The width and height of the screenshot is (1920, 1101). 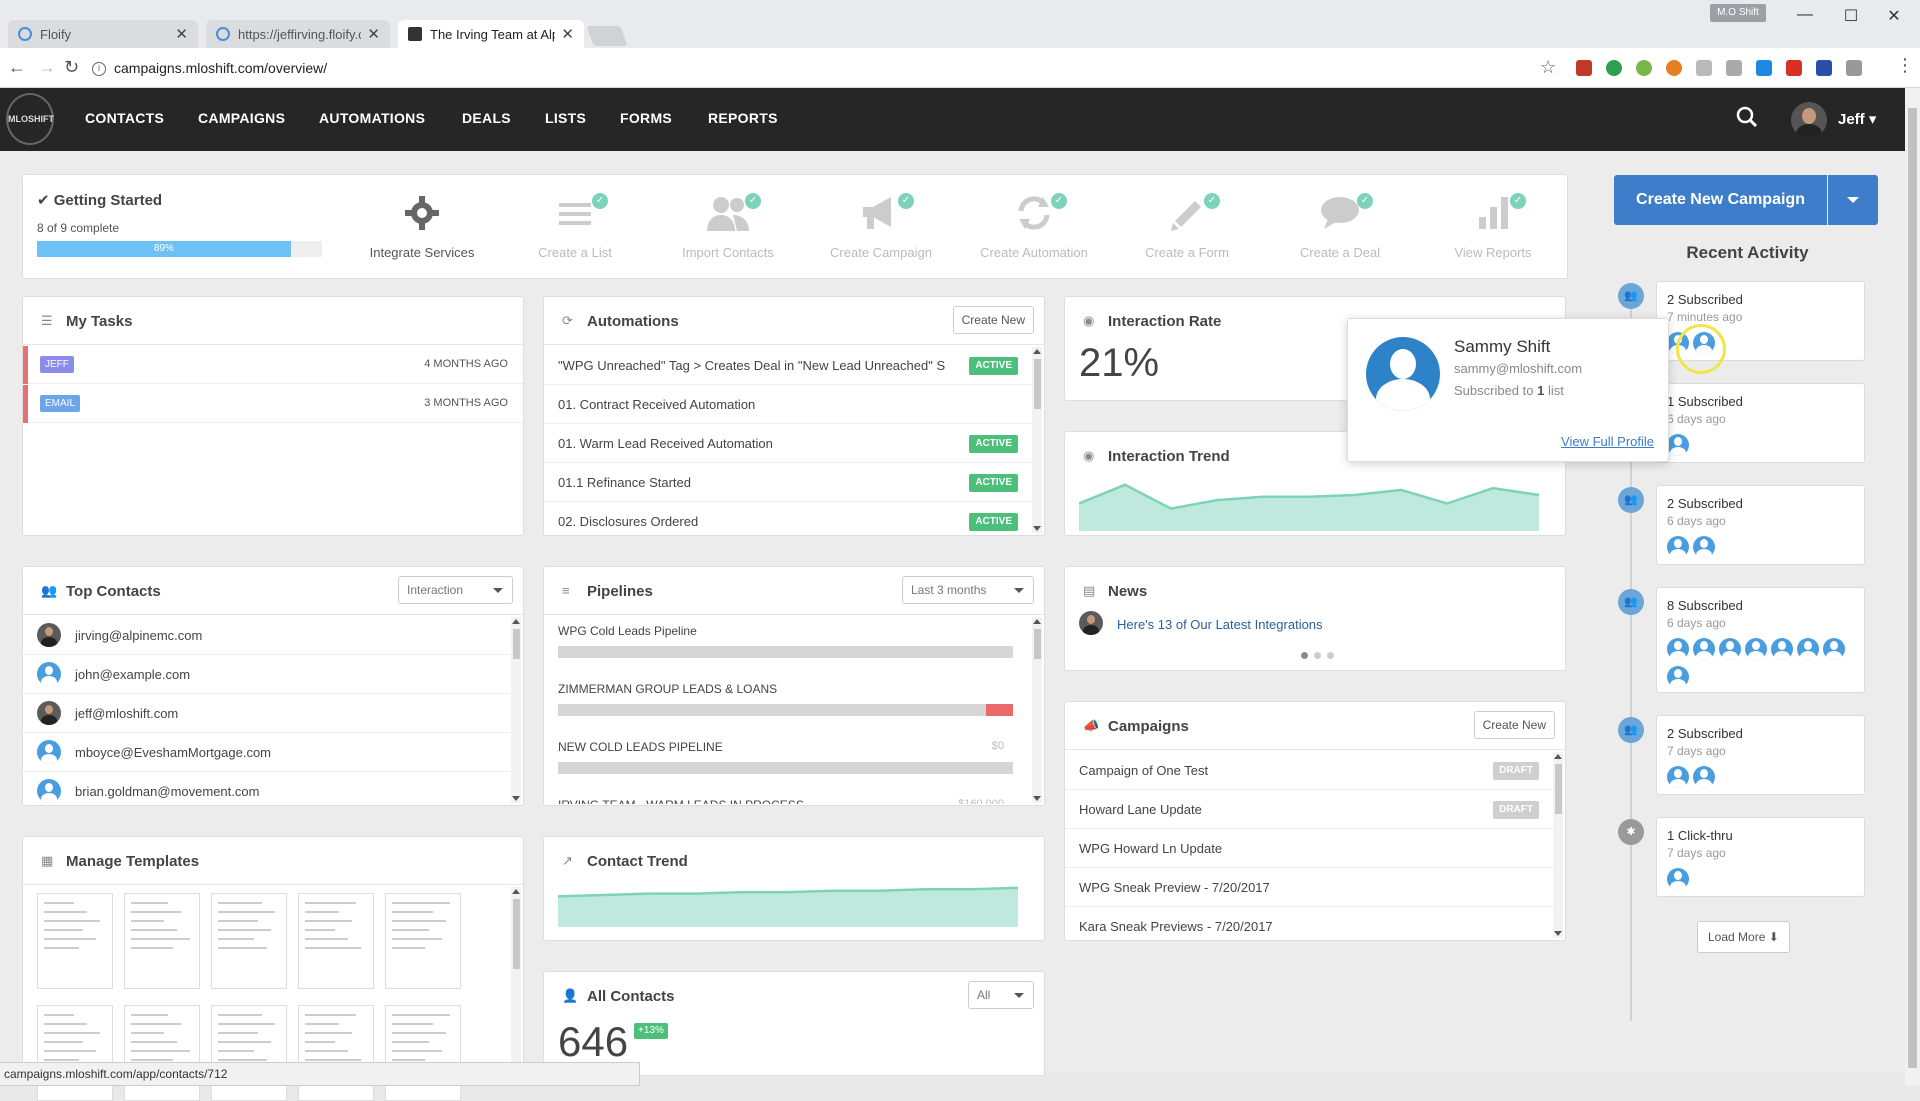 I want to click on activity-card: 2 Subscribed 6 days ago, so click(x=1760, y=525).